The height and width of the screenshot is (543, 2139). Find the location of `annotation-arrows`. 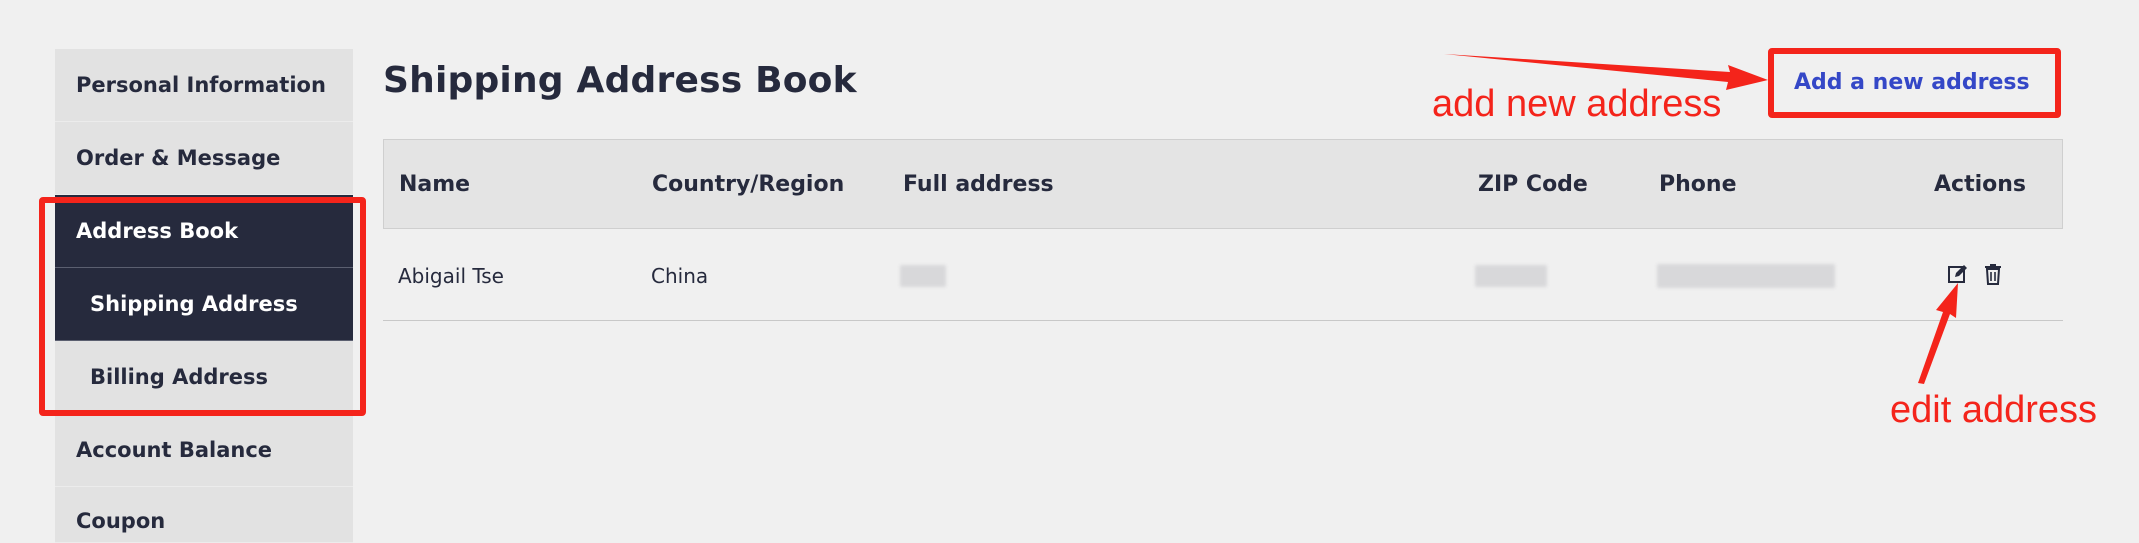

annotation-arrows is located at coordinates (1701, 219).